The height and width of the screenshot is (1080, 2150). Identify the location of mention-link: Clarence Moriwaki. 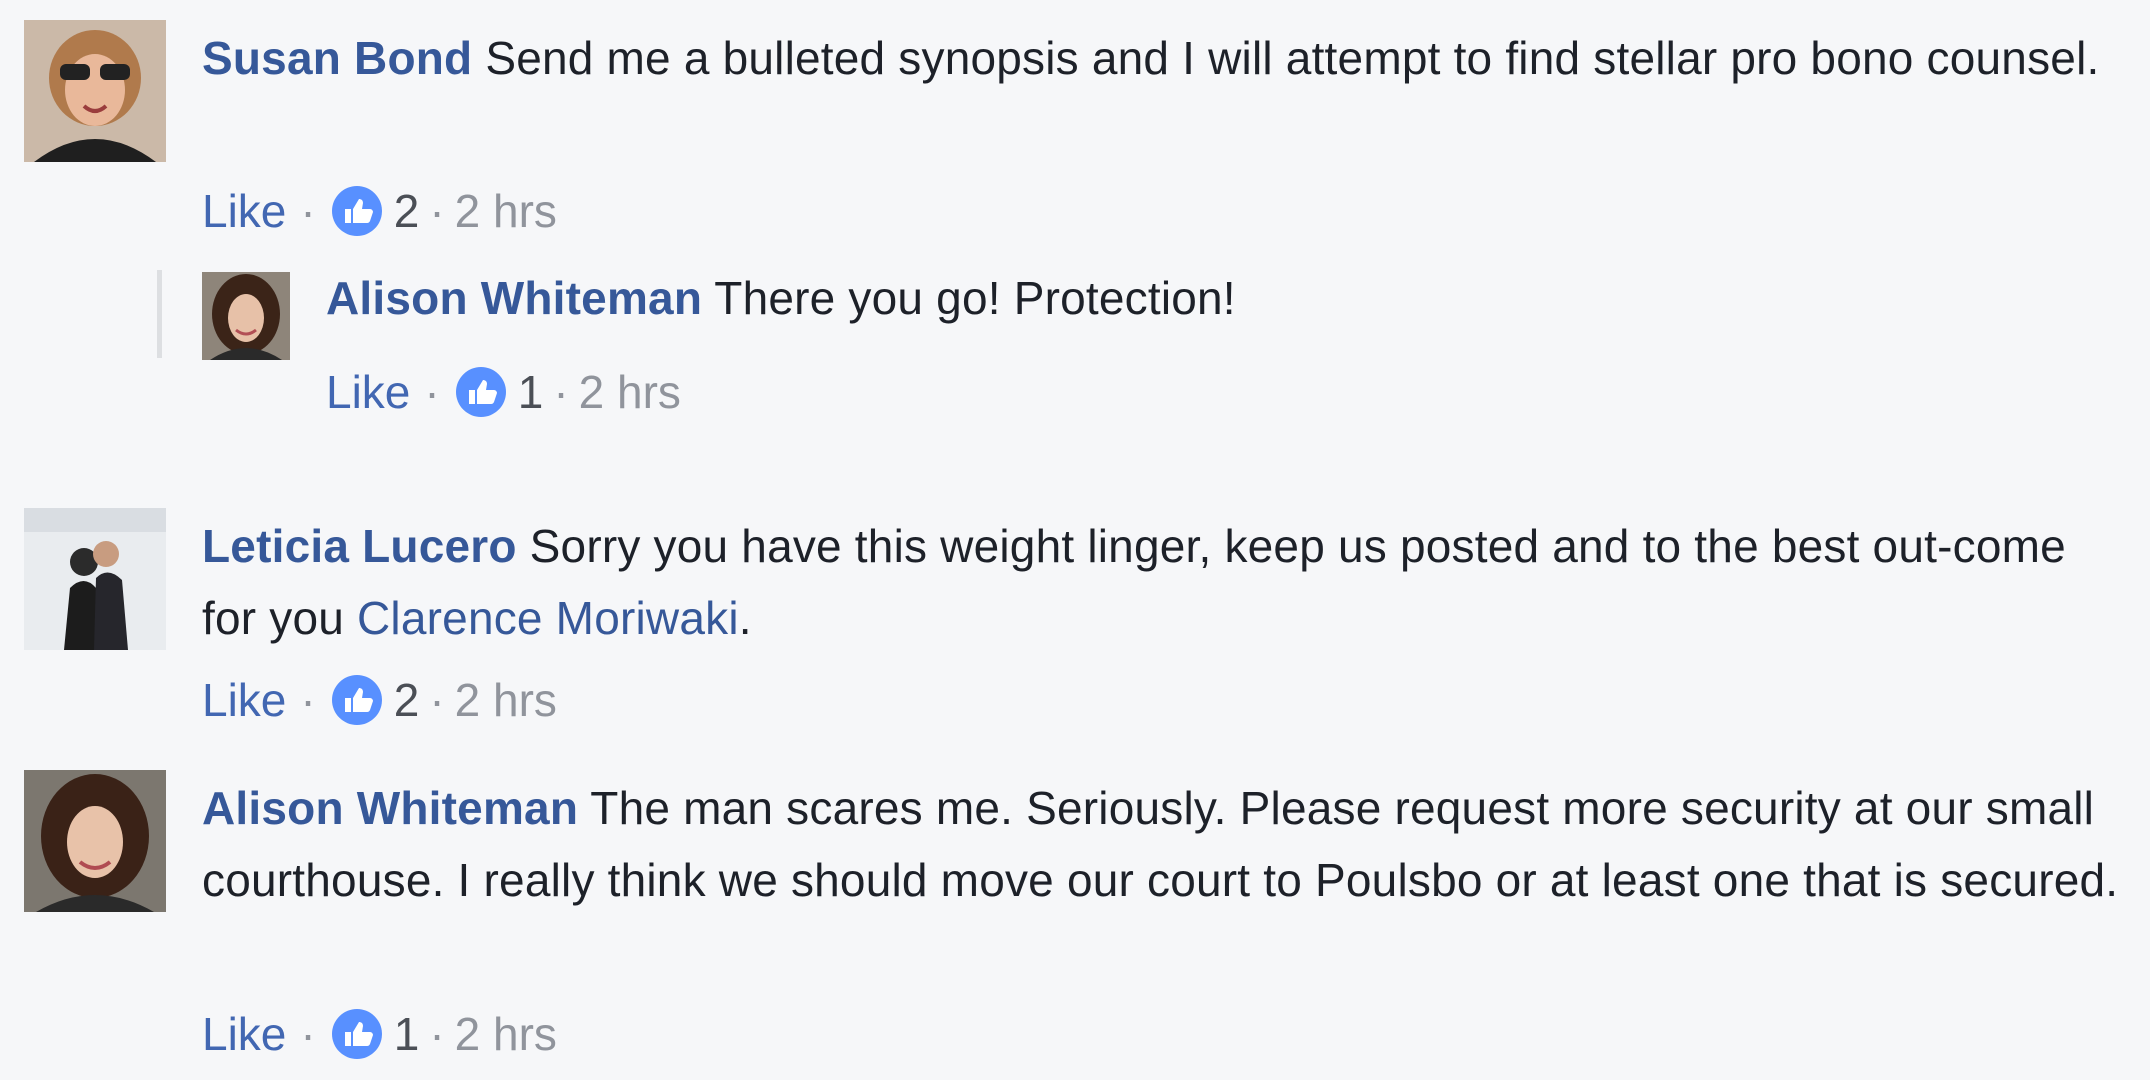
(548, 618).